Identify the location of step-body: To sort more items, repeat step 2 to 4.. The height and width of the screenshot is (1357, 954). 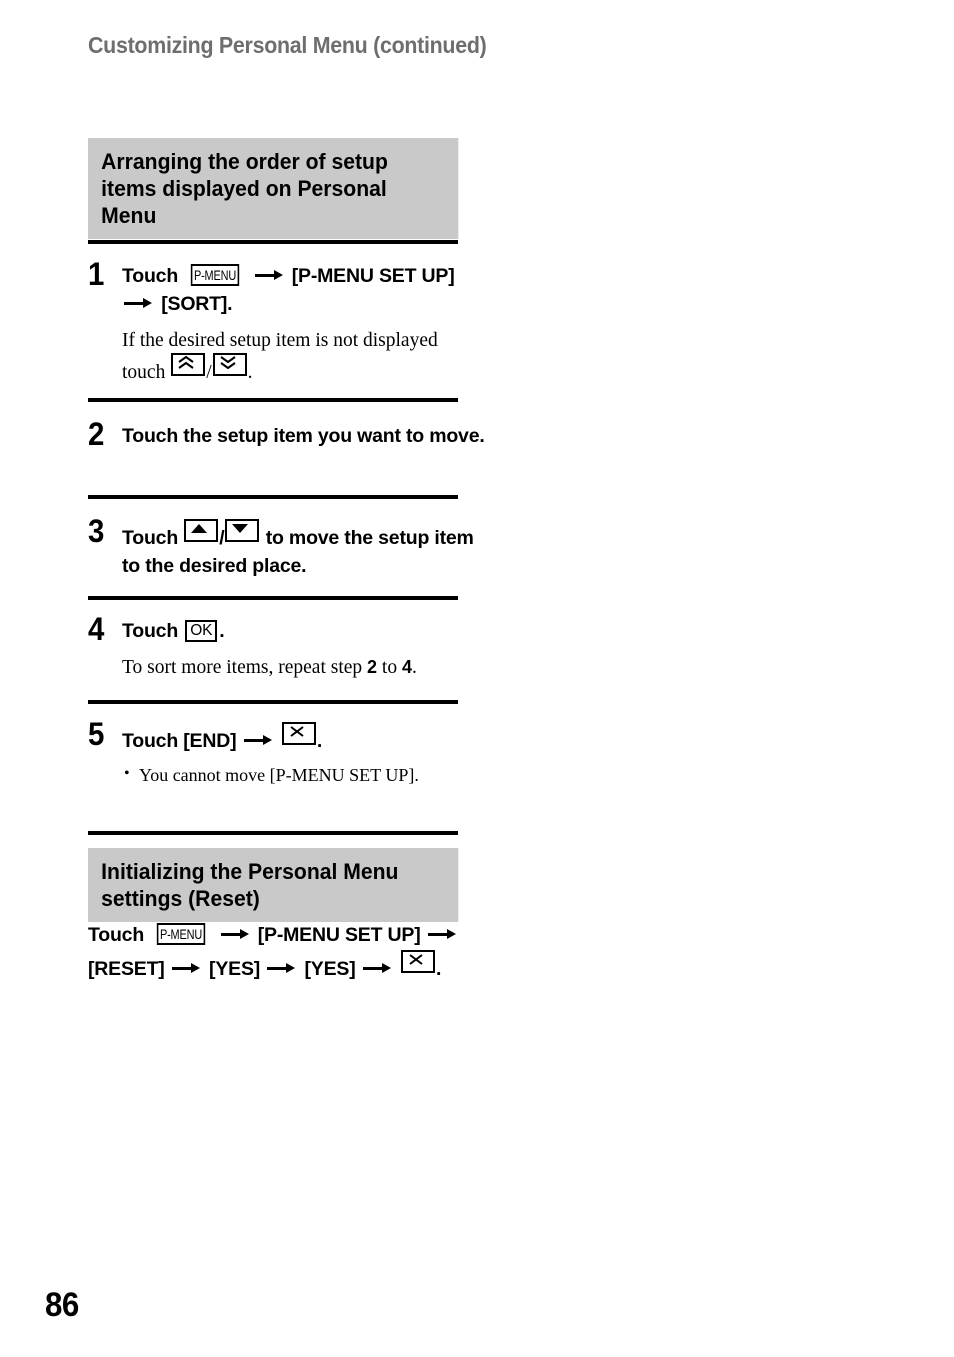
(307, 667).